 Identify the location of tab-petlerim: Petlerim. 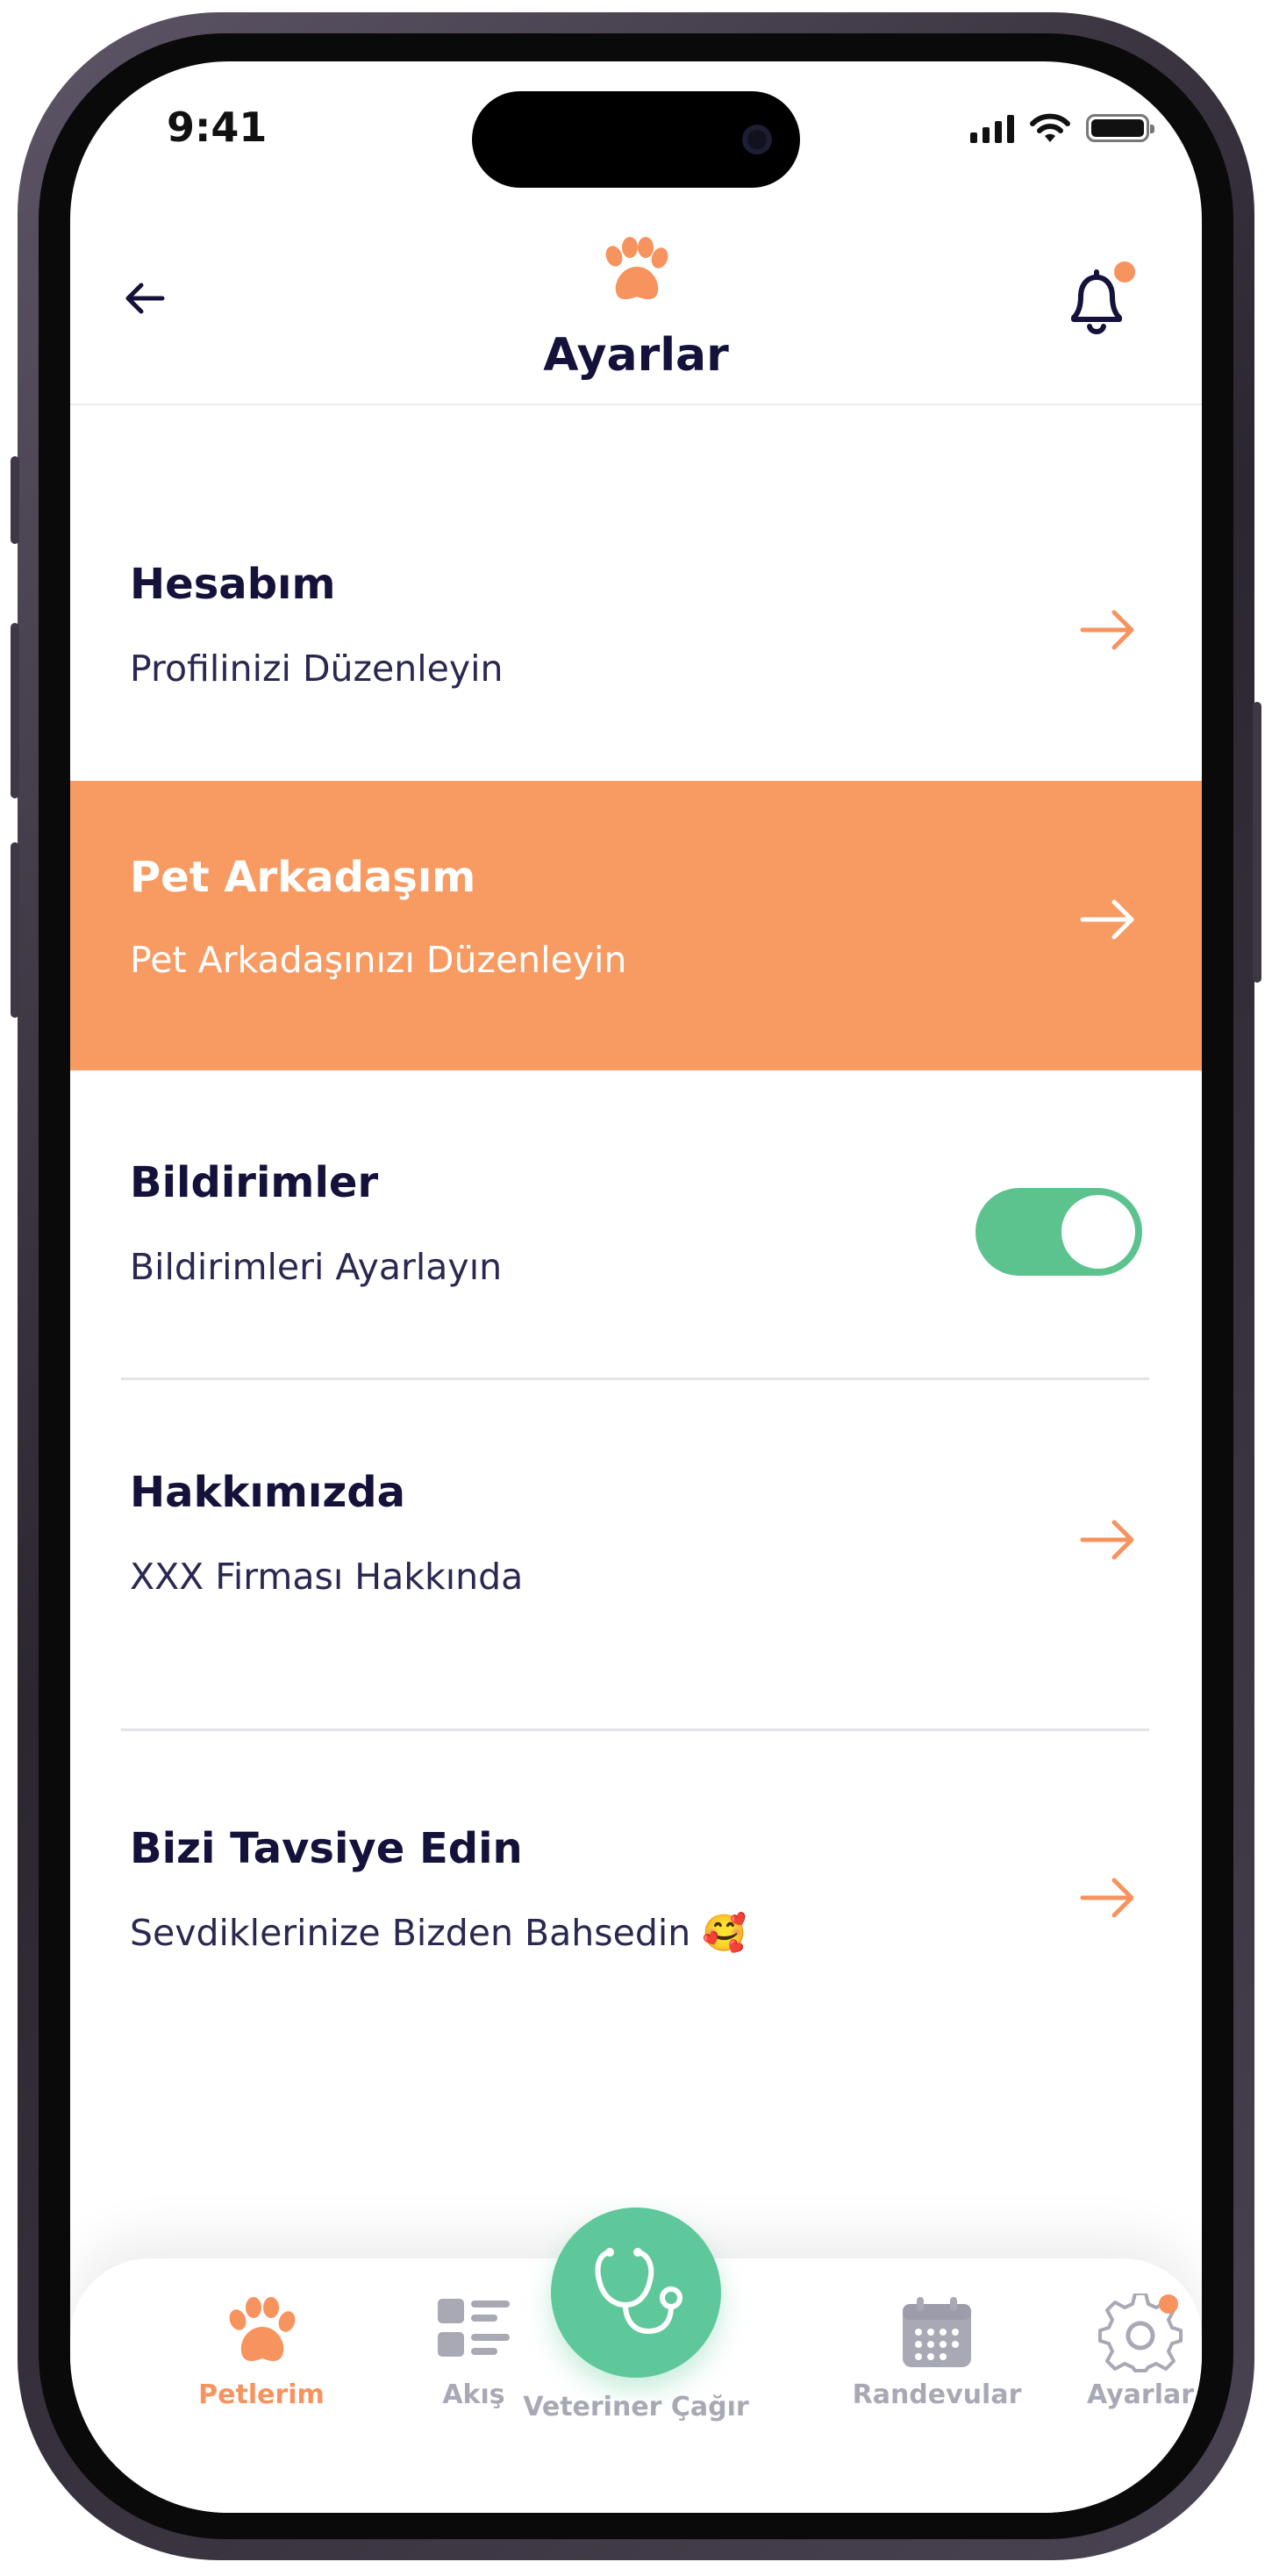
(261, 2346).